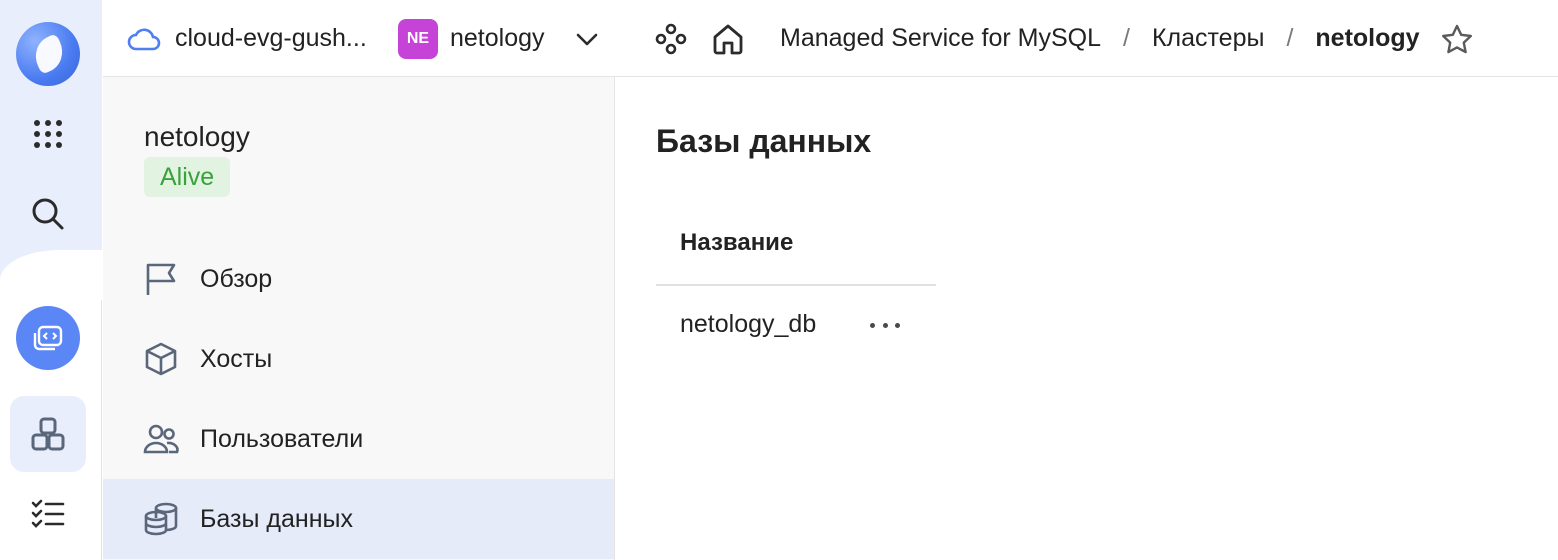  I want to click on chevron-down-icon, so click(587, 39).